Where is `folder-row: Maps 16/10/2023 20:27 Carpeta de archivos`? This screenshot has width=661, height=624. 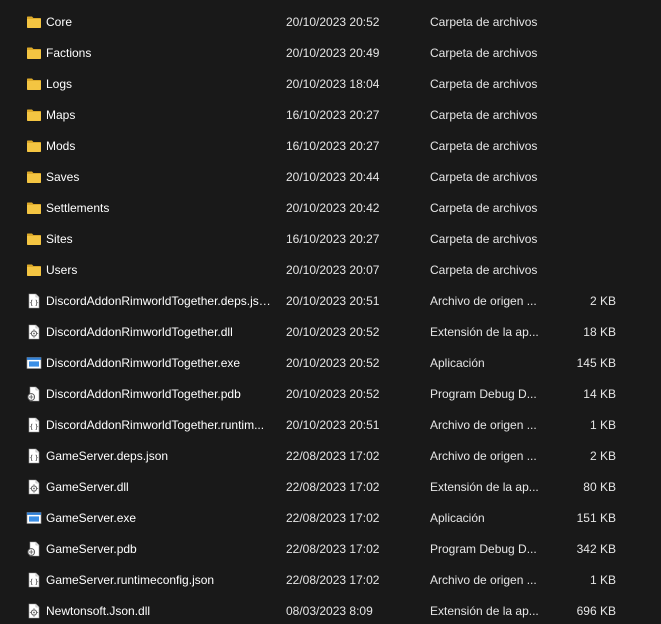 folder-row: Maps 16/10/2023 20:27 Carpeta de archivos is located at coordinates (330, 115).